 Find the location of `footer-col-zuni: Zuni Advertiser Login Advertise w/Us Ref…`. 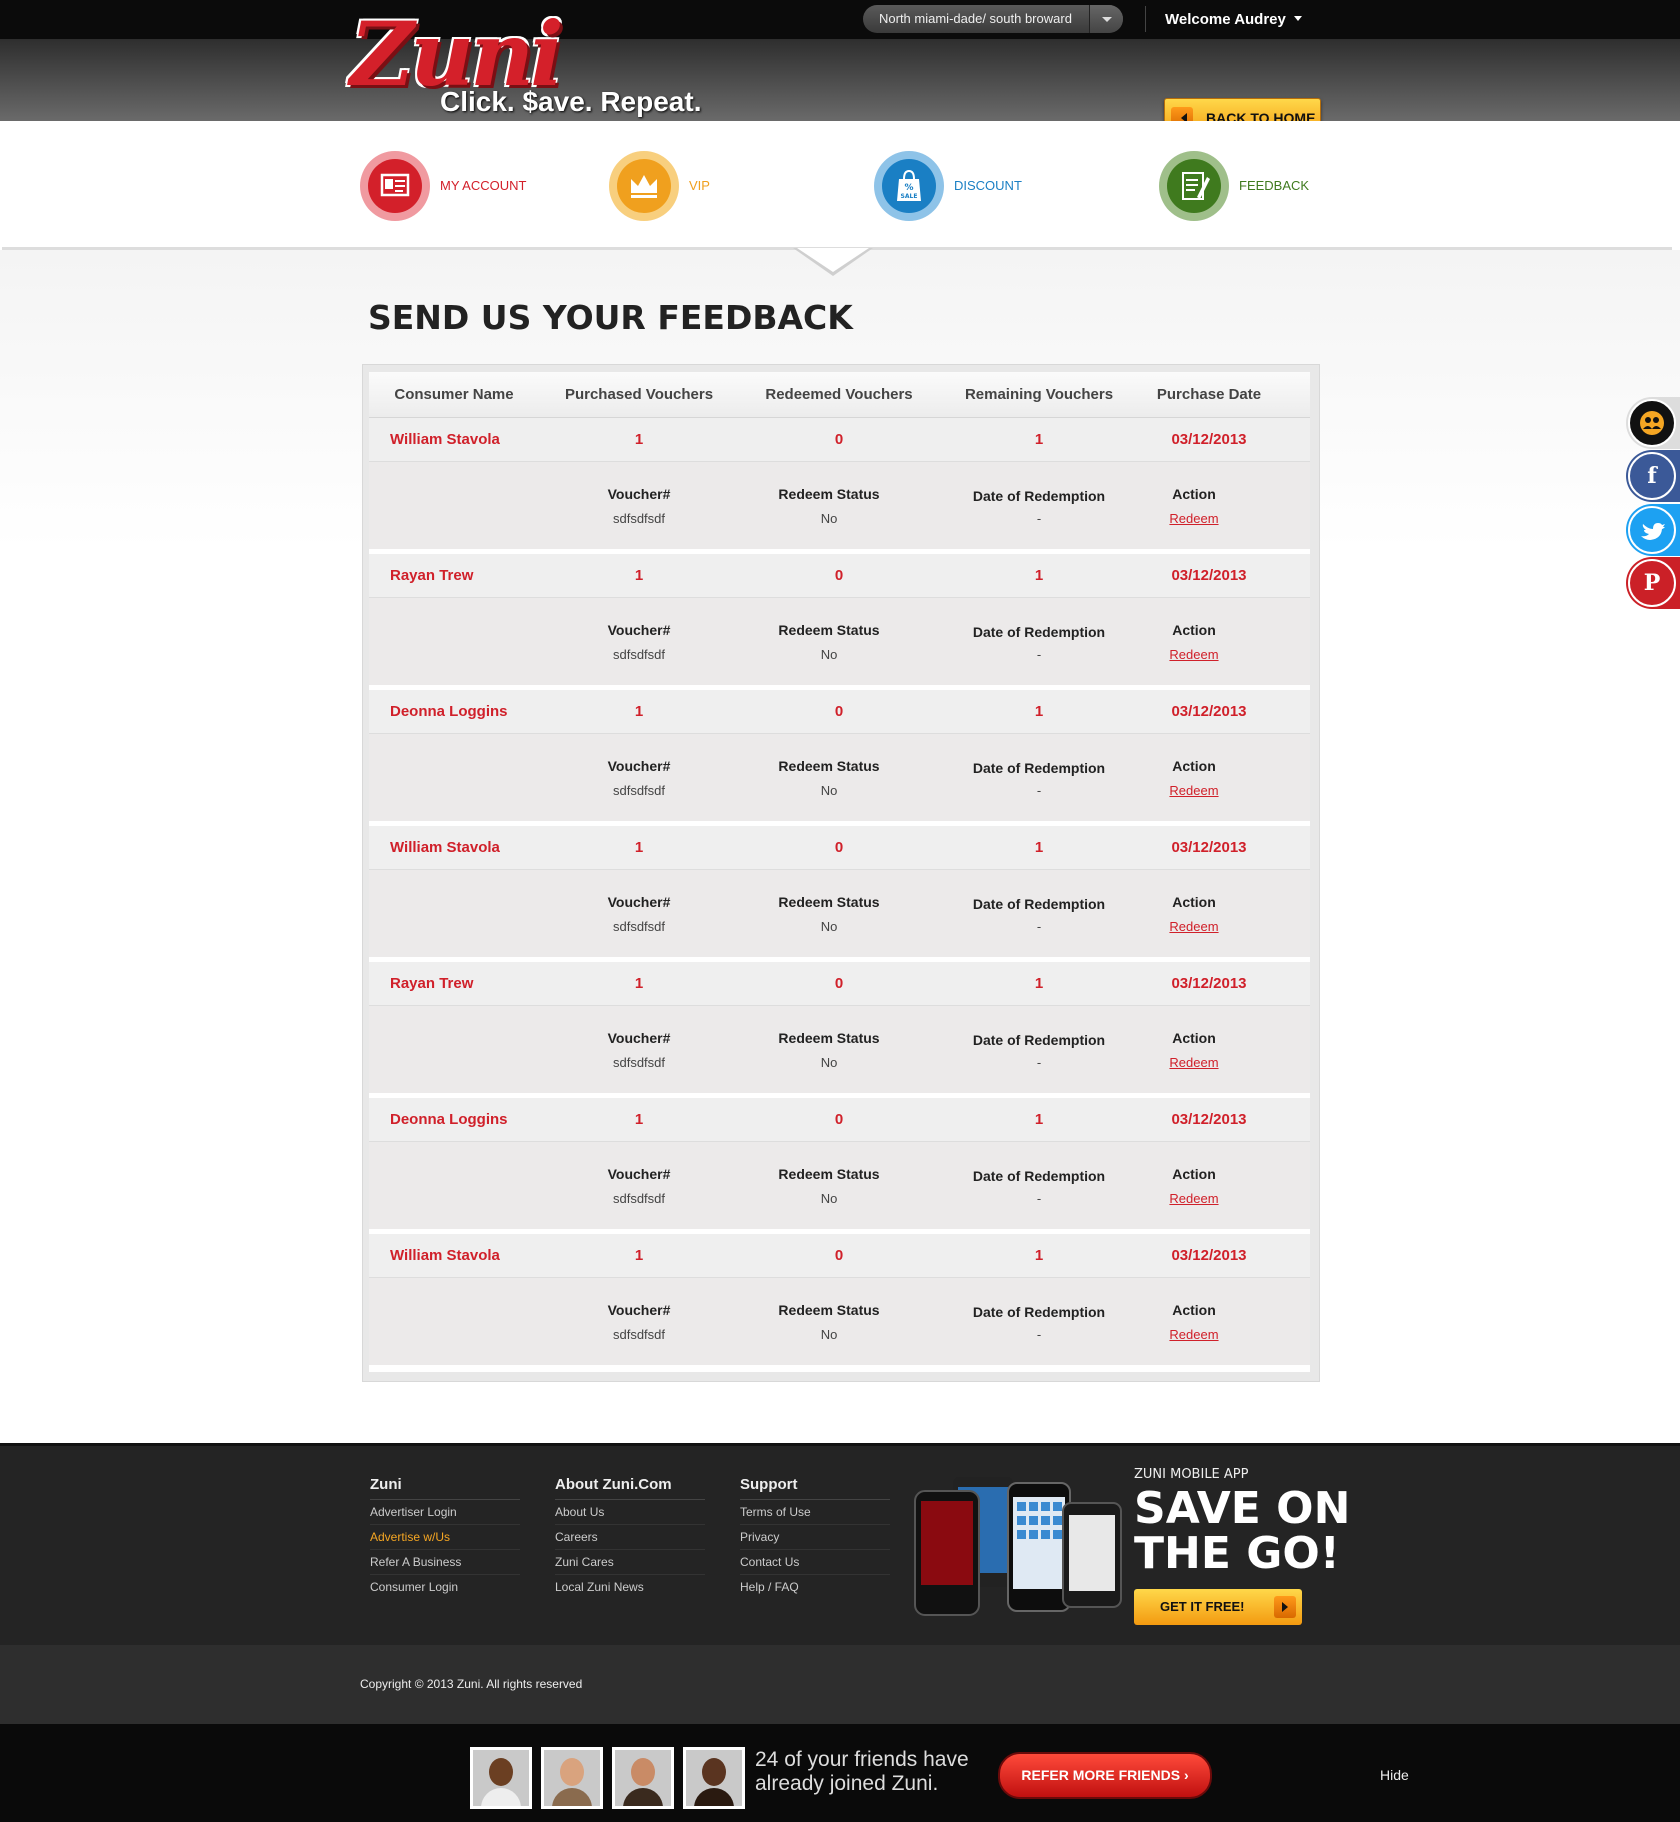

footer-col-zuni: Zuni Advertiser Login Advertise w/Us Ref… is located at coordinates (445, 1537).